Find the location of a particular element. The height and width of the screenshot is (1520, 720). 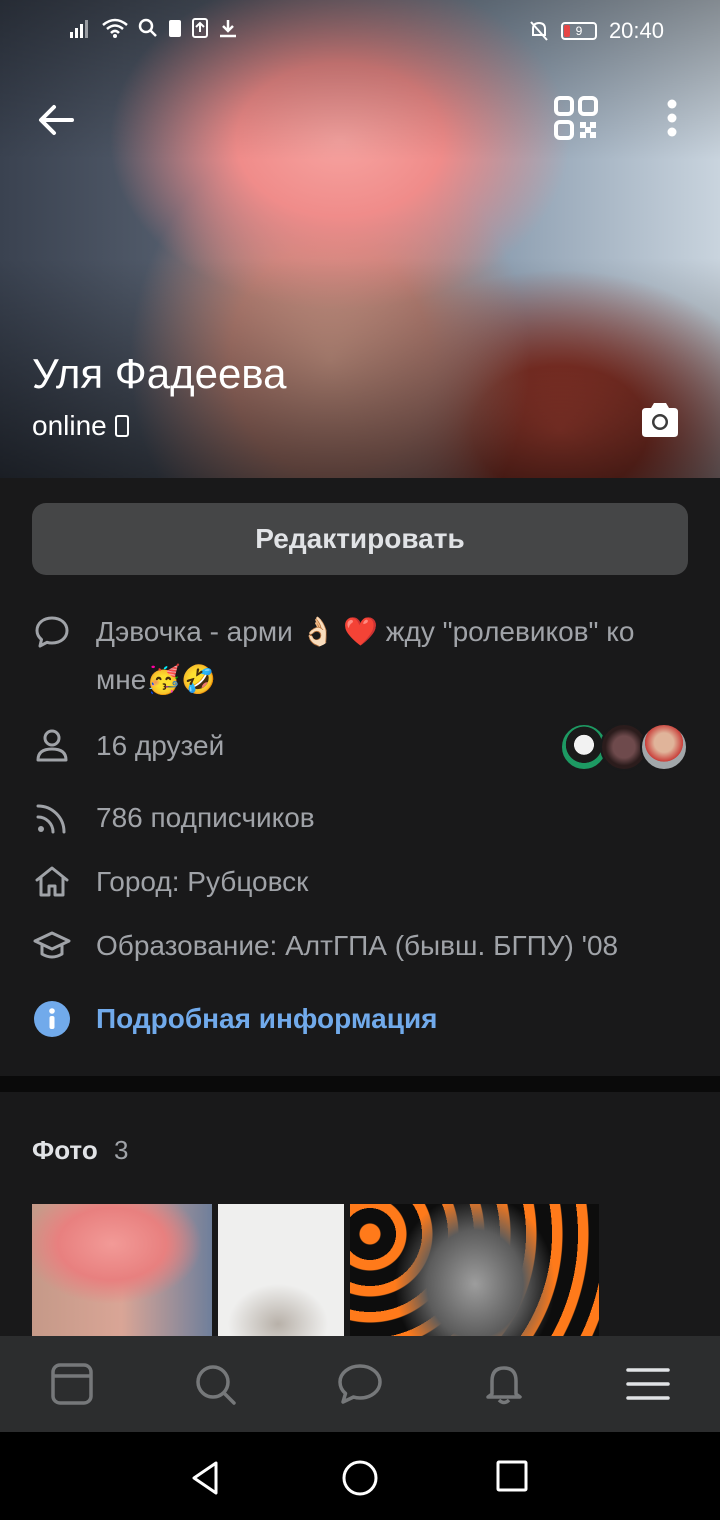

mobile-phone-icon is located at coordinates (121, 426).